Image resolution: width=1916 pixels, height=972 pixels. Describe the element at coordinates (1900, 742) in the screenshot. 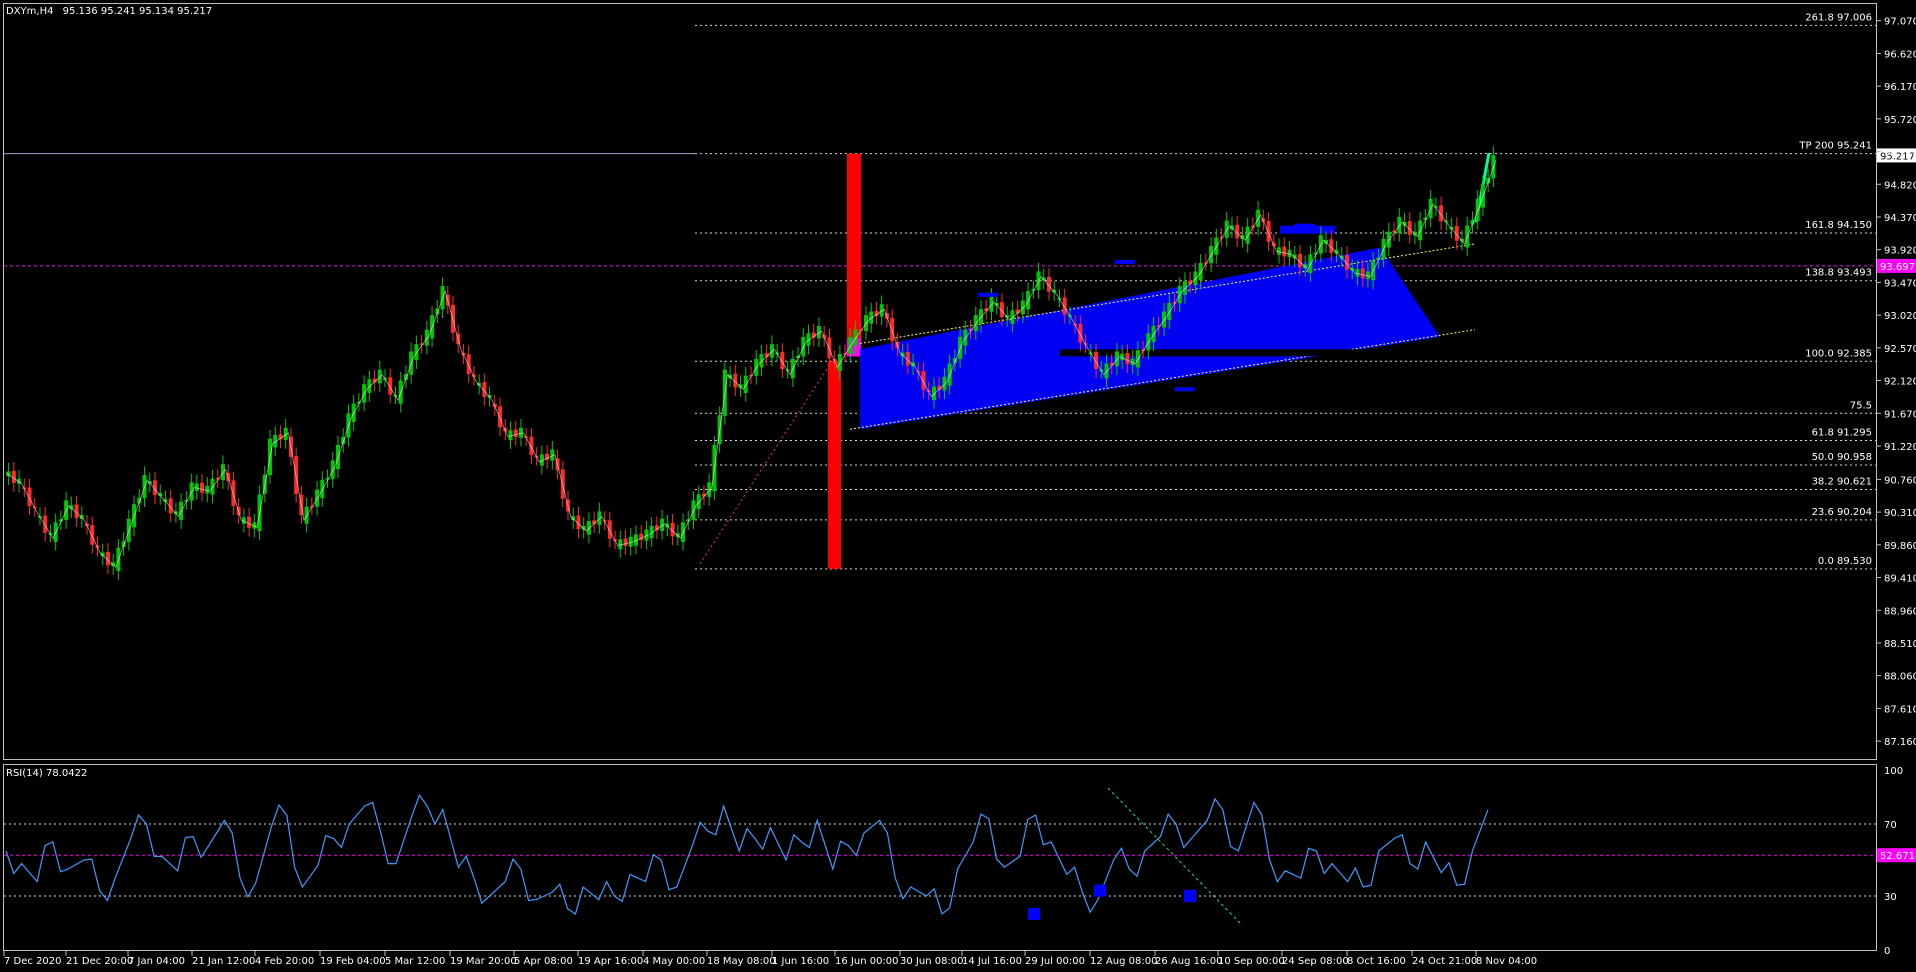

I see `price-tick-label: 87.160` at that location.